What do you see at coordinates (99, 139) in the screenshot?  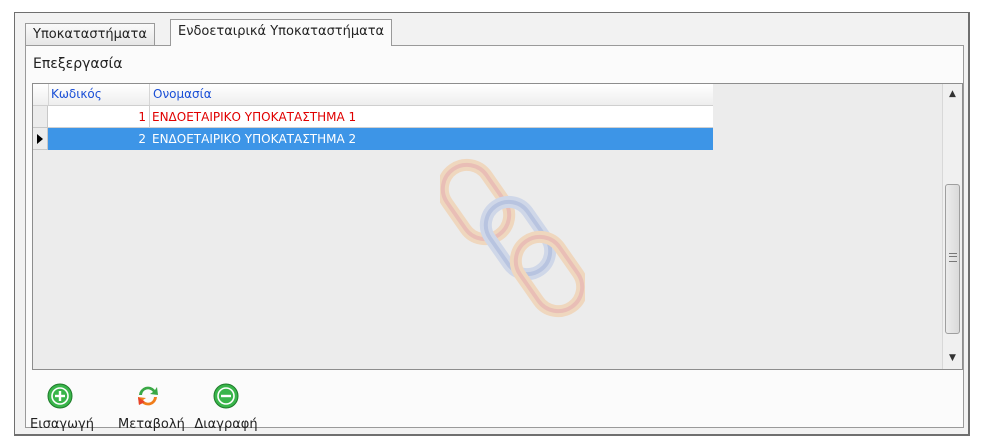 I see `cell-code: 2` at bounding box center [99, 139].